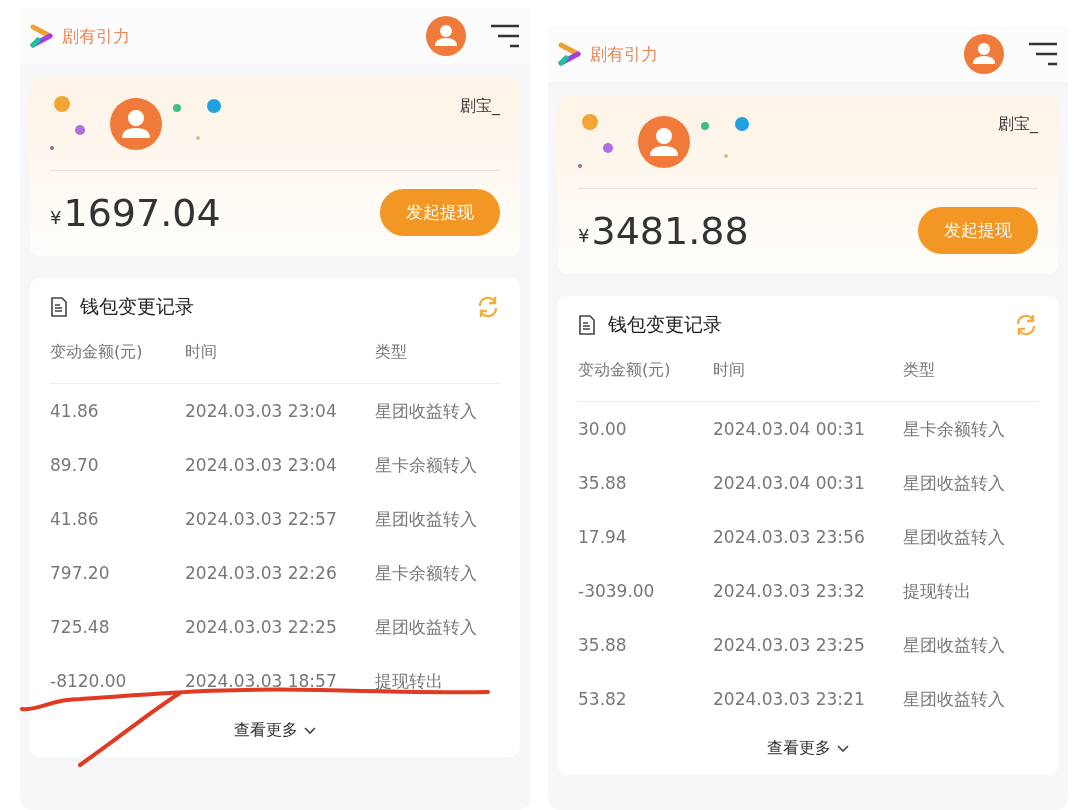 The width and height of the screenshot is (1080, 810). Describe the element at coordinates (261, 681) in the screenshot. I see `time-cell-text: 2024.03.03 18:57` at that location.